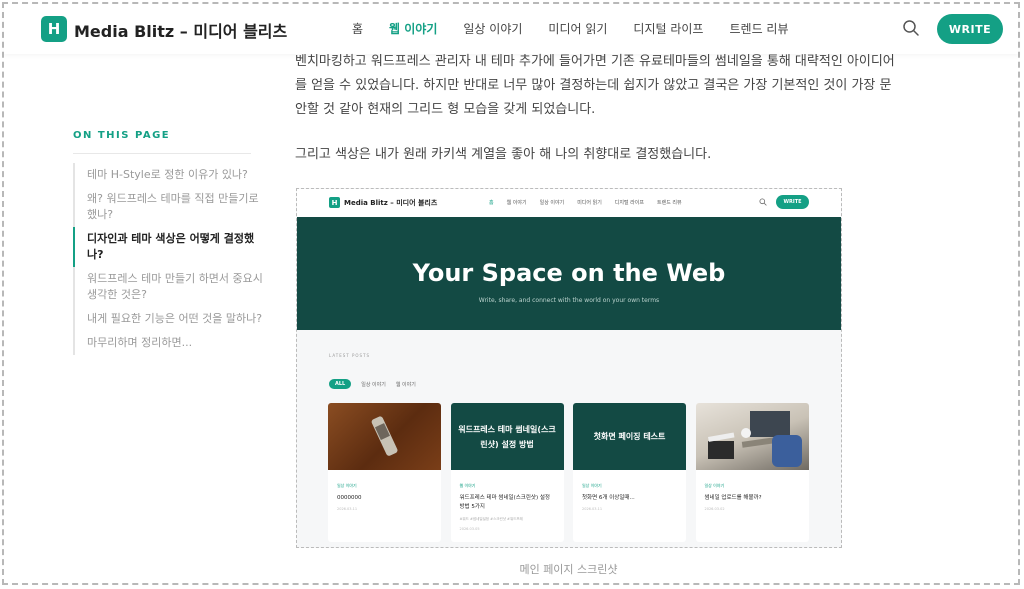 The width and height of the screenshot is (1024, 589). Describe the element at coordinates (391, 203) in the screenshot. I see `screenshot-site-title: Media Blitz – 미디어 블리츠` at that location.